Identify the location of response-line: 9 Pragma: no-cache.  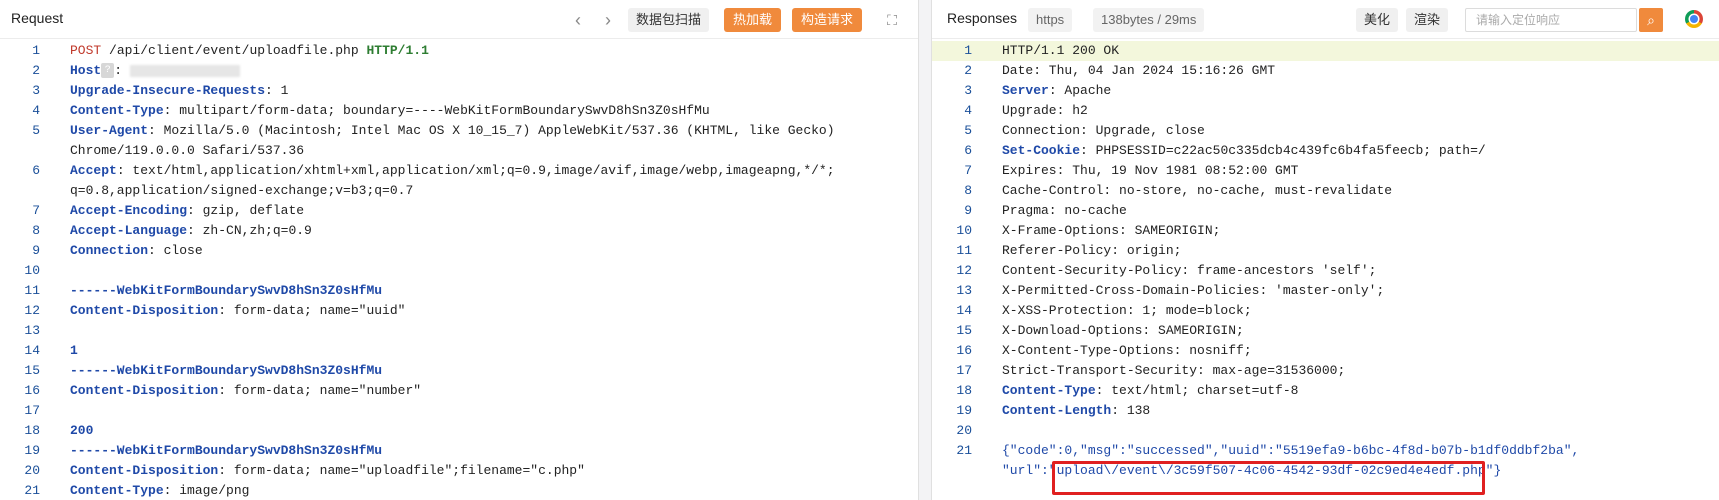
(1325, 211).